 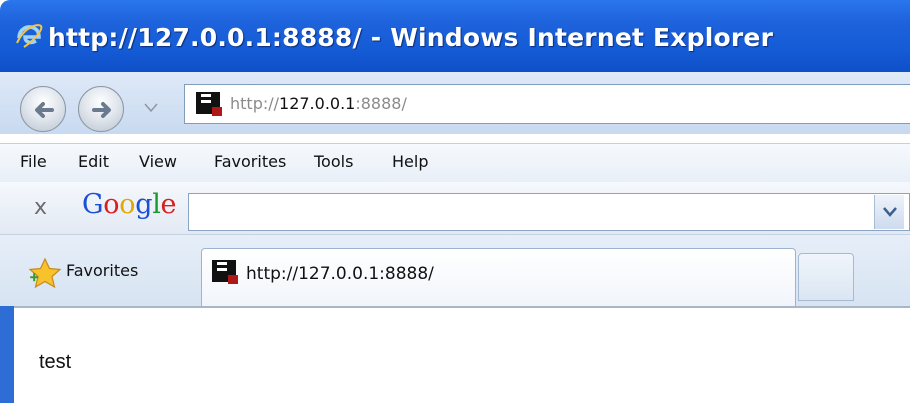 I want to click on new-tab-button, so click(x=826, y=277).